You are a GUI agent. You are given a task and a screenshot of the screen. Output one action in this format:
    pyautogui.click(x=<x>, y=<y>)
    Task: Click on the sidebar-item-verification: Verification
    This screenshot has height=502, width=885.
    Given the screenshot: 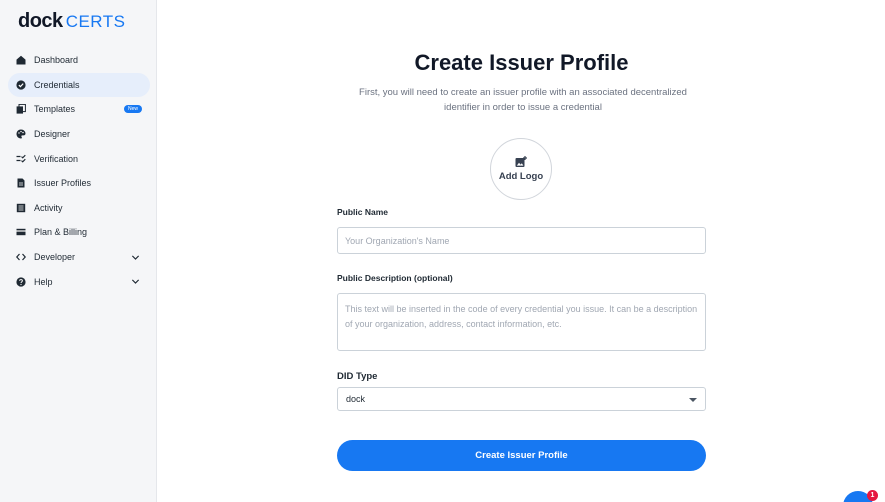 What is the action you would take?
    pyautogui.click(x=79, y=158)
    